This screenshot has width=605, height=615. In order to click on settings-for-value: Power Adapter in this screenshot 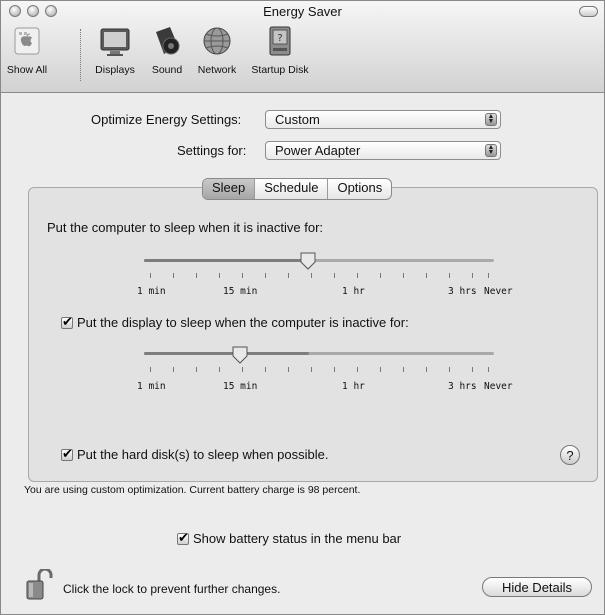, I will do `click(318, 150)`.